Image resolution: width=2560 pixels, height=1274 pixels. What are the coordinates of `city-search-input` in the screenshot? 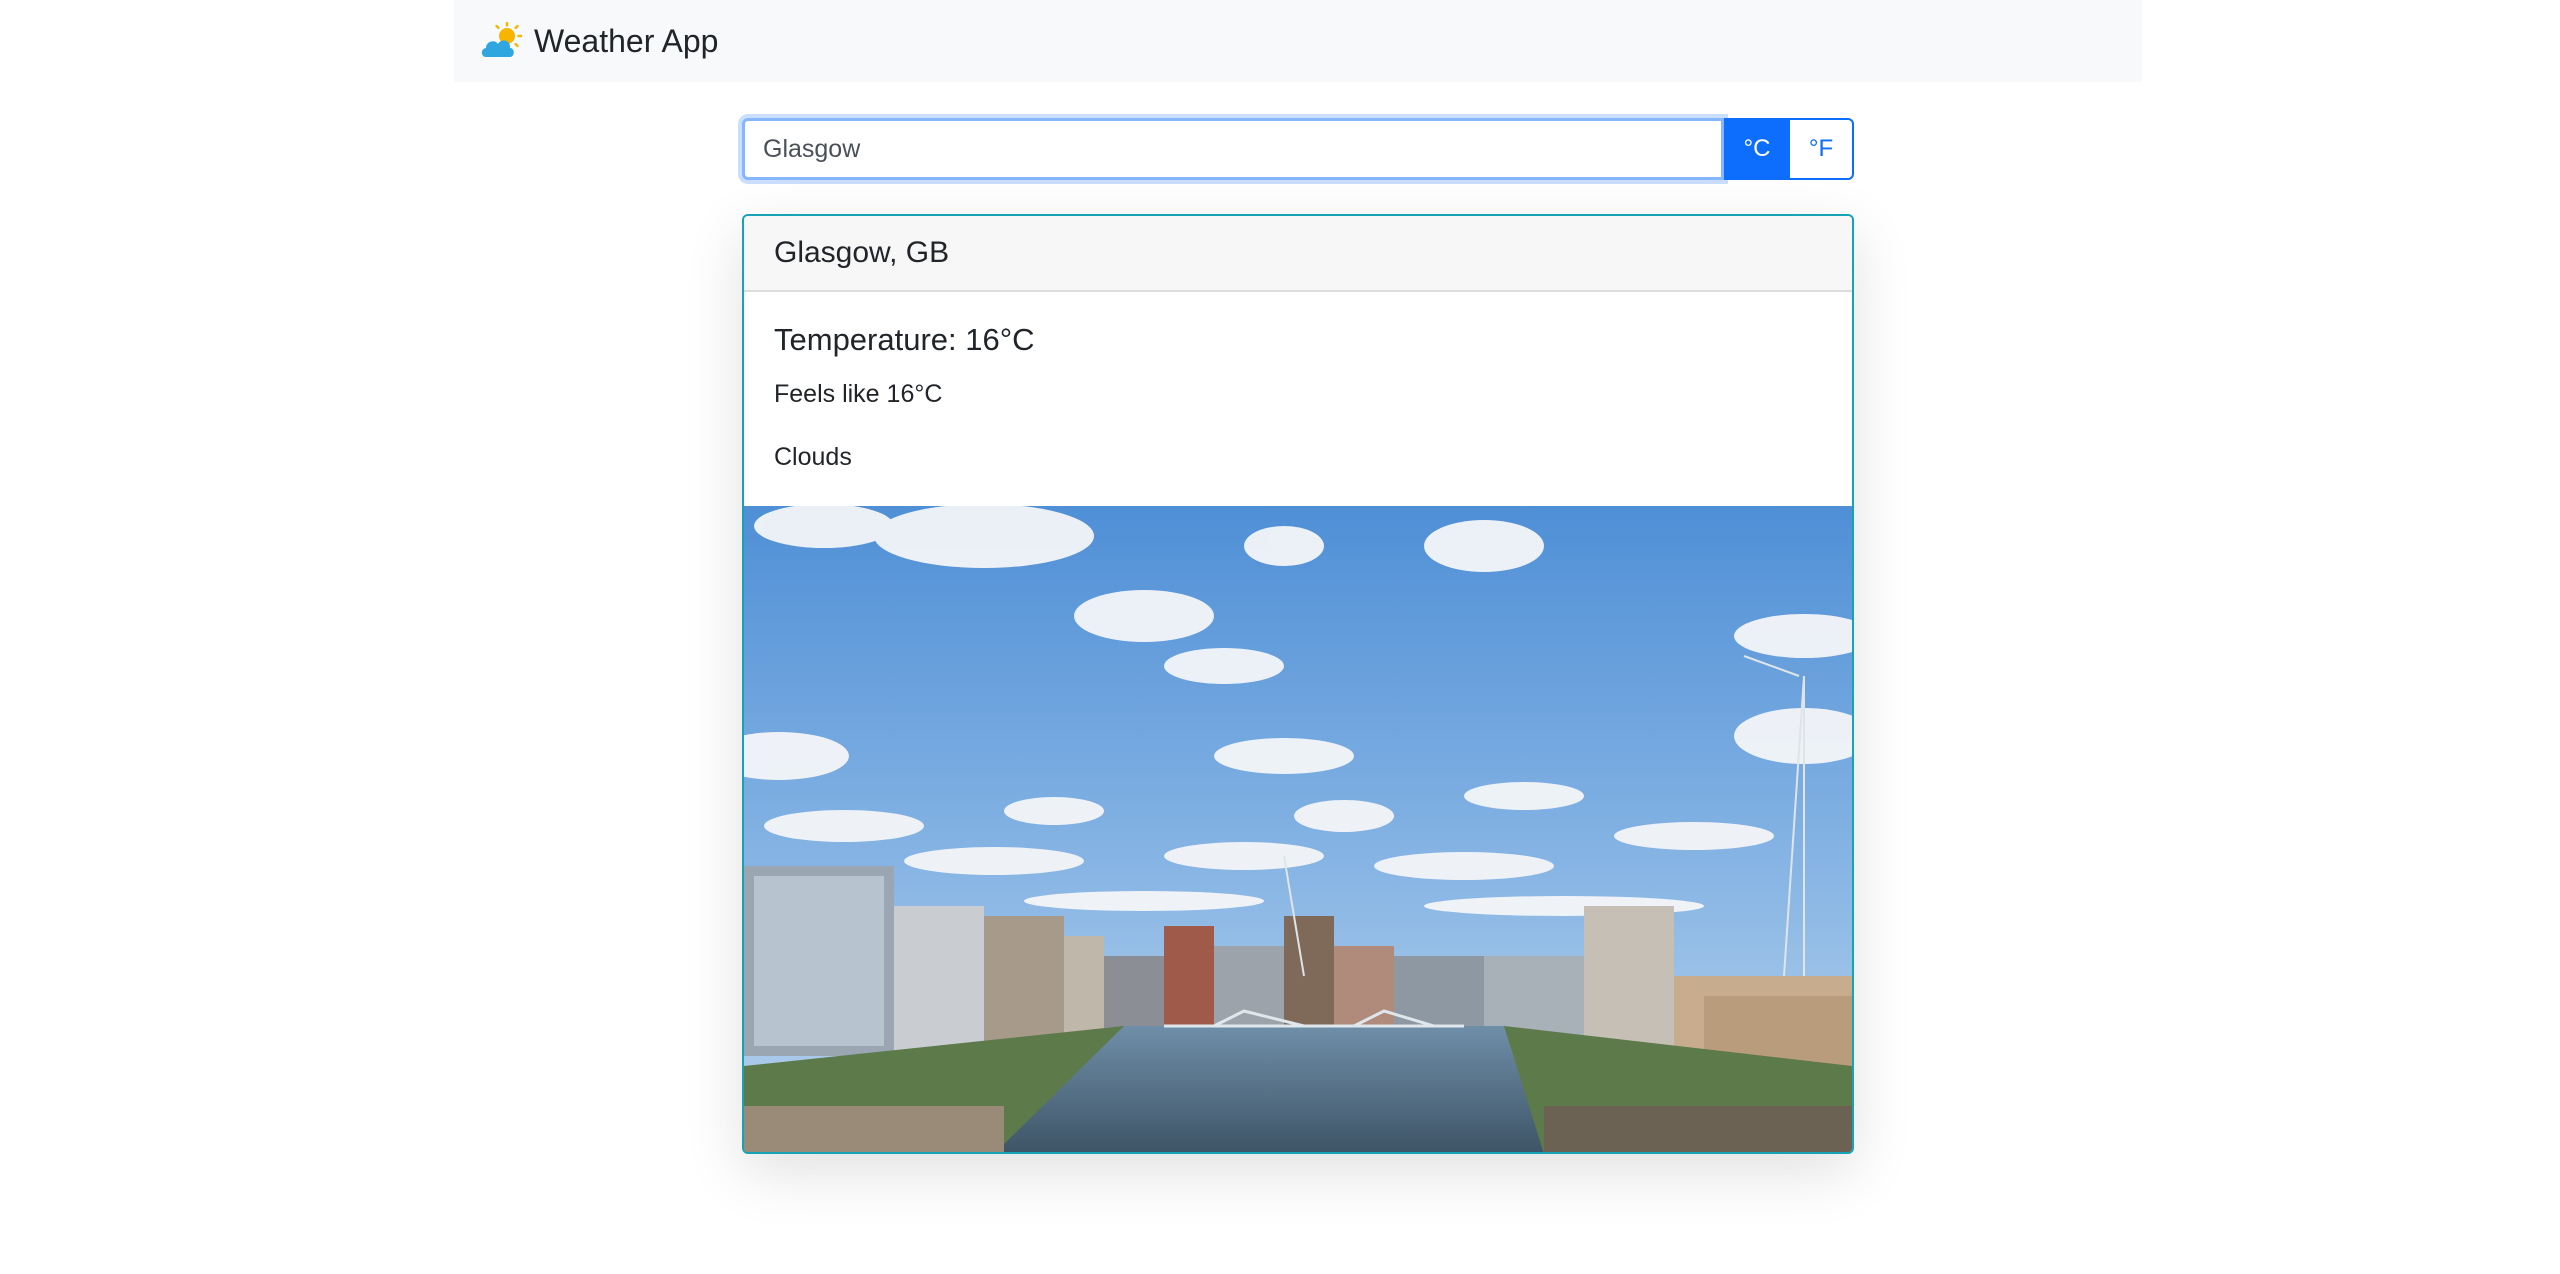 It's located at (1233, 149).